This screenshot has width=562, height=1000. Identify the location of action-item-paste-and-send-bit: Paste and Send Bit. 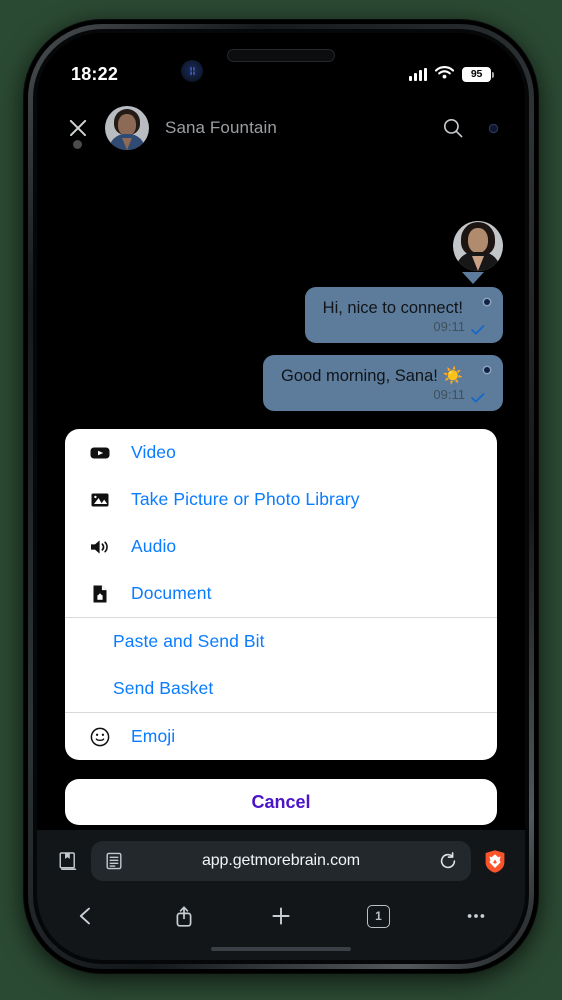
(281, 641).